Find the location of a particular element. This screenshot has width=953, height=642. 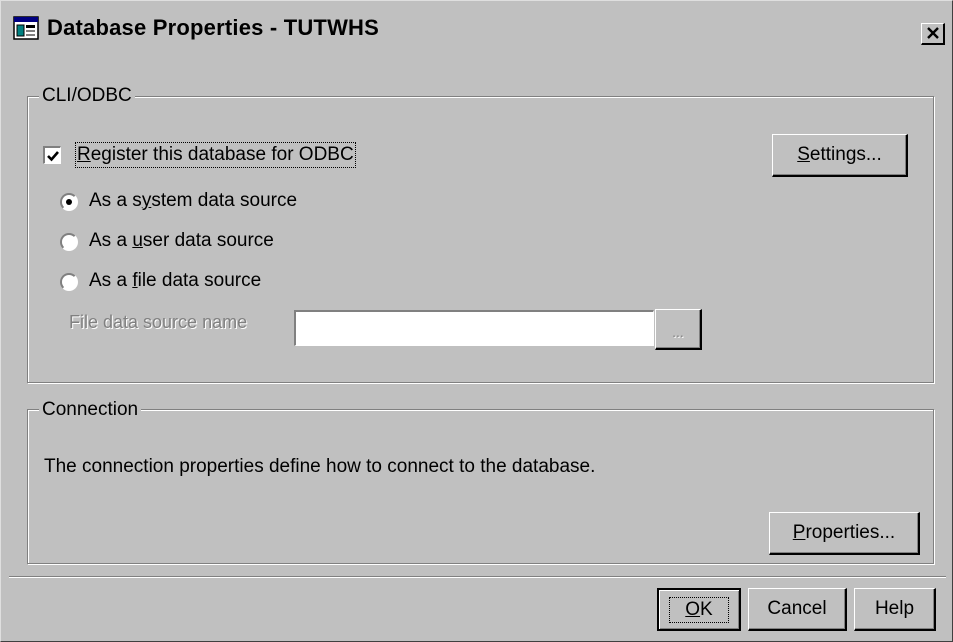

file-dsn-input is located at coordinates (474, 328).